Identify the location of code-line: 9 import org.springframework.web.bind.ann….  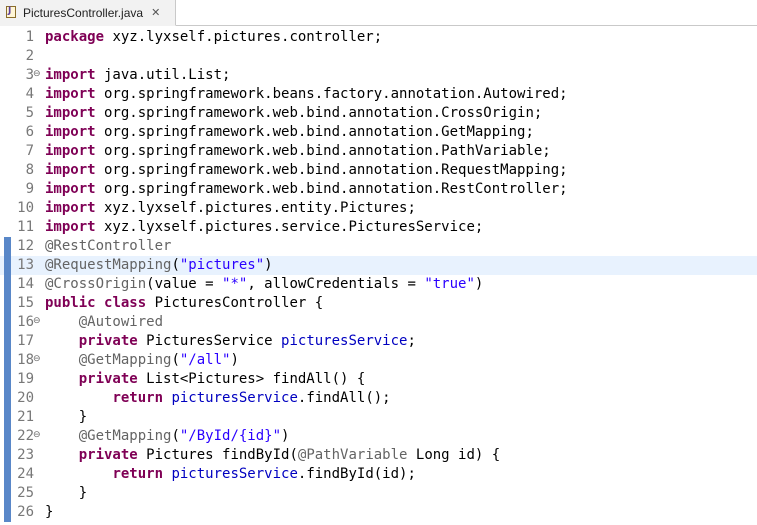
(378, 189).